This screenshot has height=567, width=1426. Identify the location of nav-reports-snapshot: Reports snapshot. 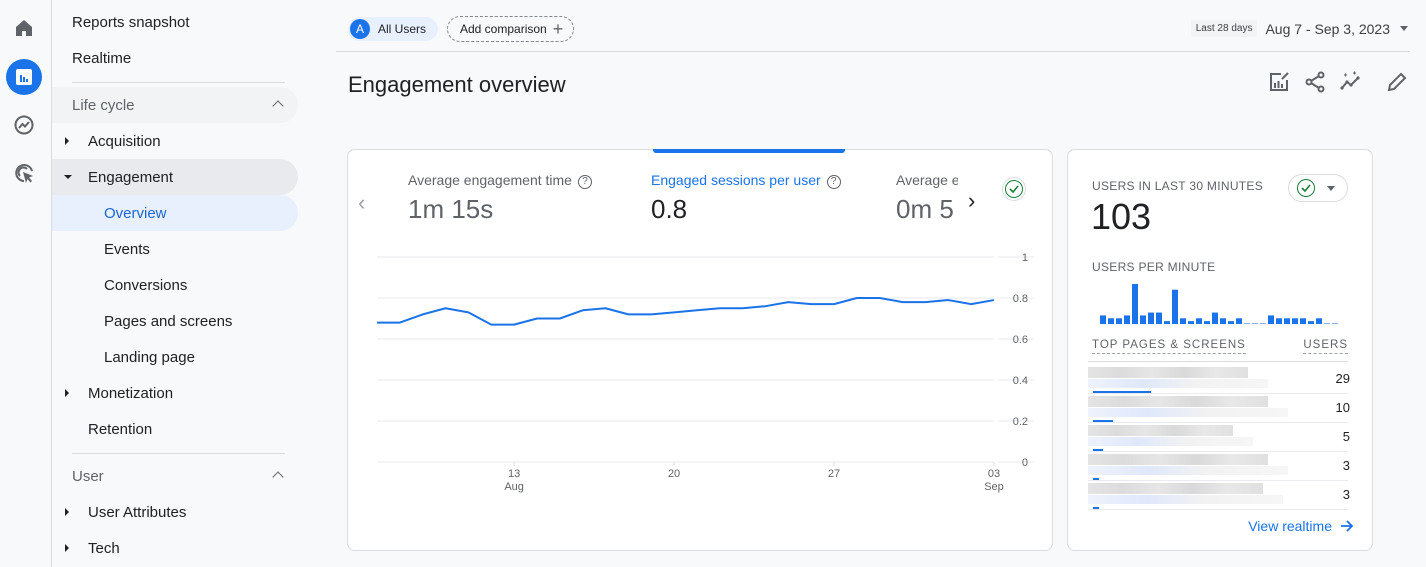
(175, 22).